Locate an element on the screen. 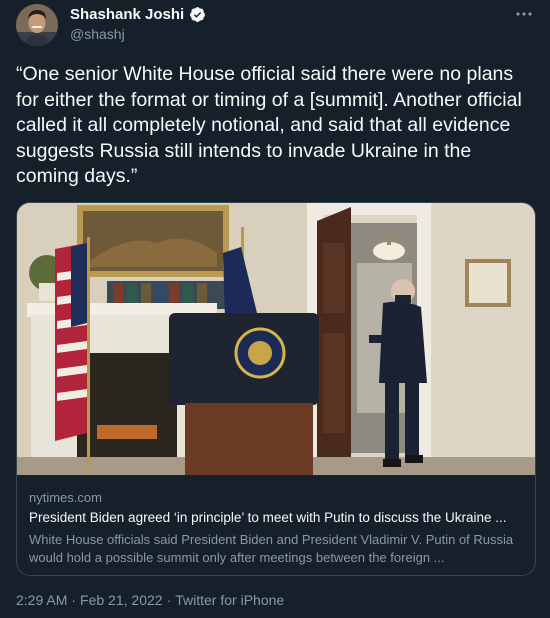 This screenshot has width=550, height=618. tweet-date: Feb 21, 2022 is located at coordinates (121, 600).